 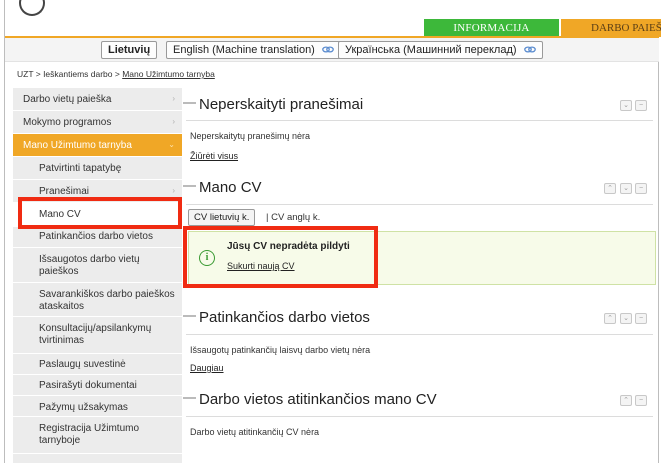 What do you see at coordinates (77, 74) in the screenshot?
I see `breadcrumb-ieskantiems: Ieškantiems darbo` at bounding box center [77, 74].